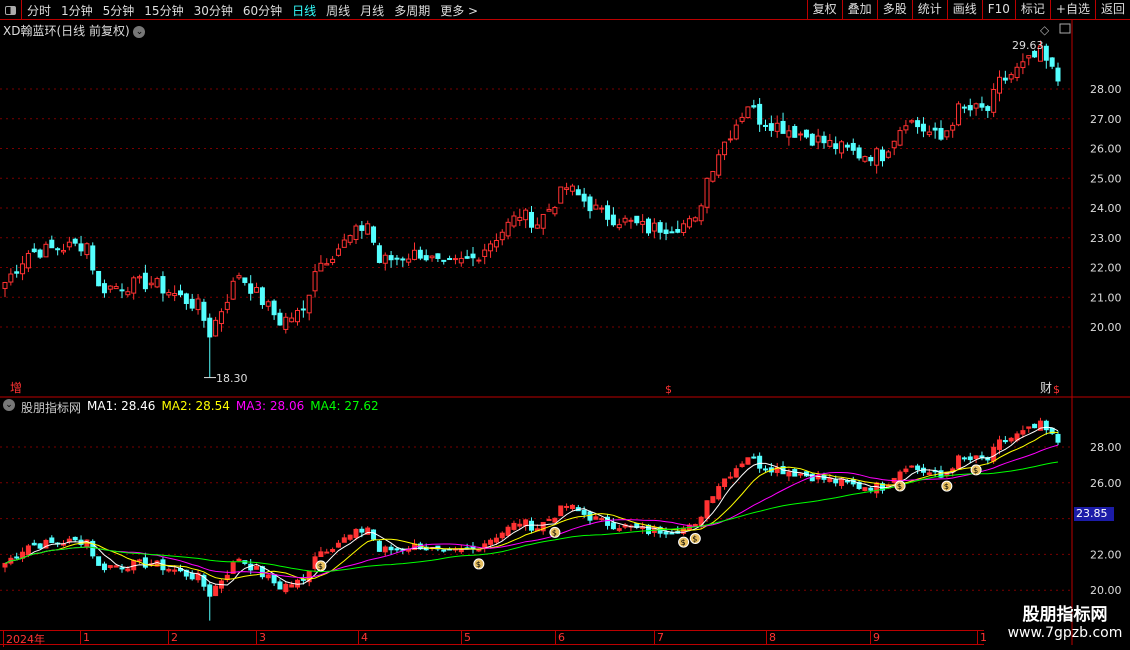  Describe the element at coordinates (24, 639) in the screenshot. I see `month-label: 2024年` at that location.